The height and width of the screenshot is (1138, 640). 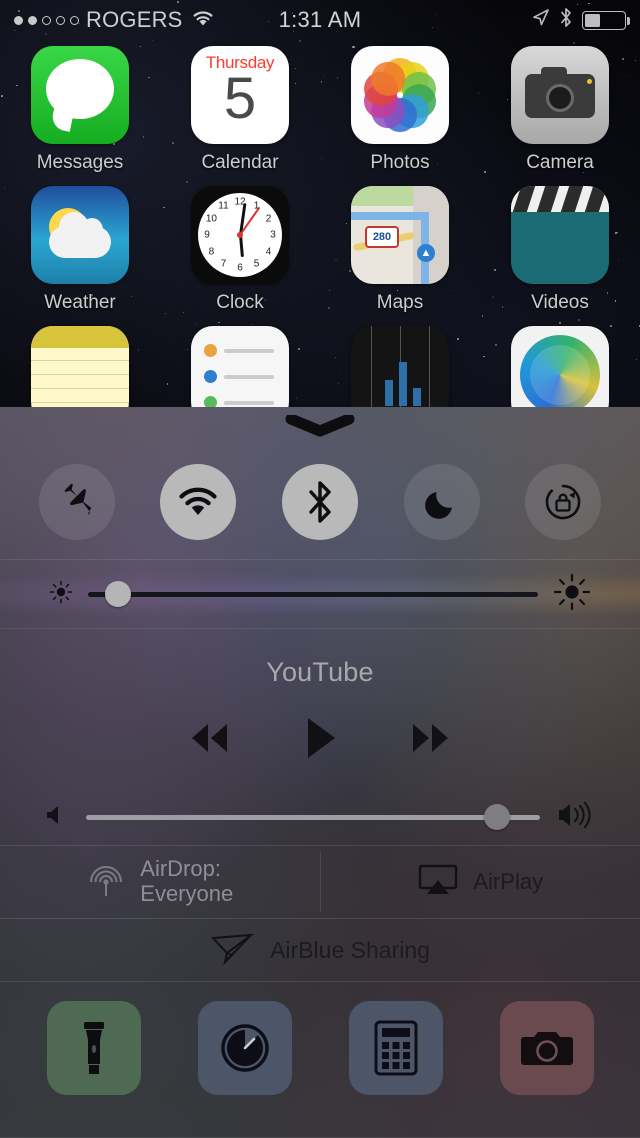 I want to click on volume-slider, so click(x=313, y=817).